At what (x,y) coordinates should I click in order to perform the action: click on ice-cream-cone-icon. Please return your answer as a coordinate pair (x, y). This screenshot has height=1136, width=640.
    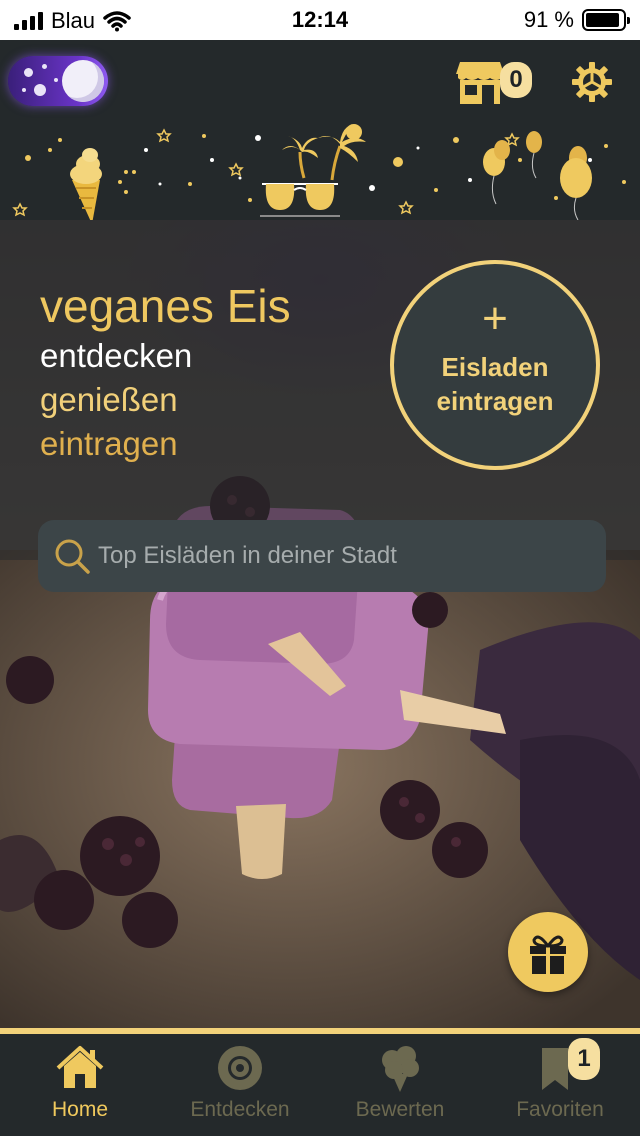
    Looking at the image, I should click on (99, 184).